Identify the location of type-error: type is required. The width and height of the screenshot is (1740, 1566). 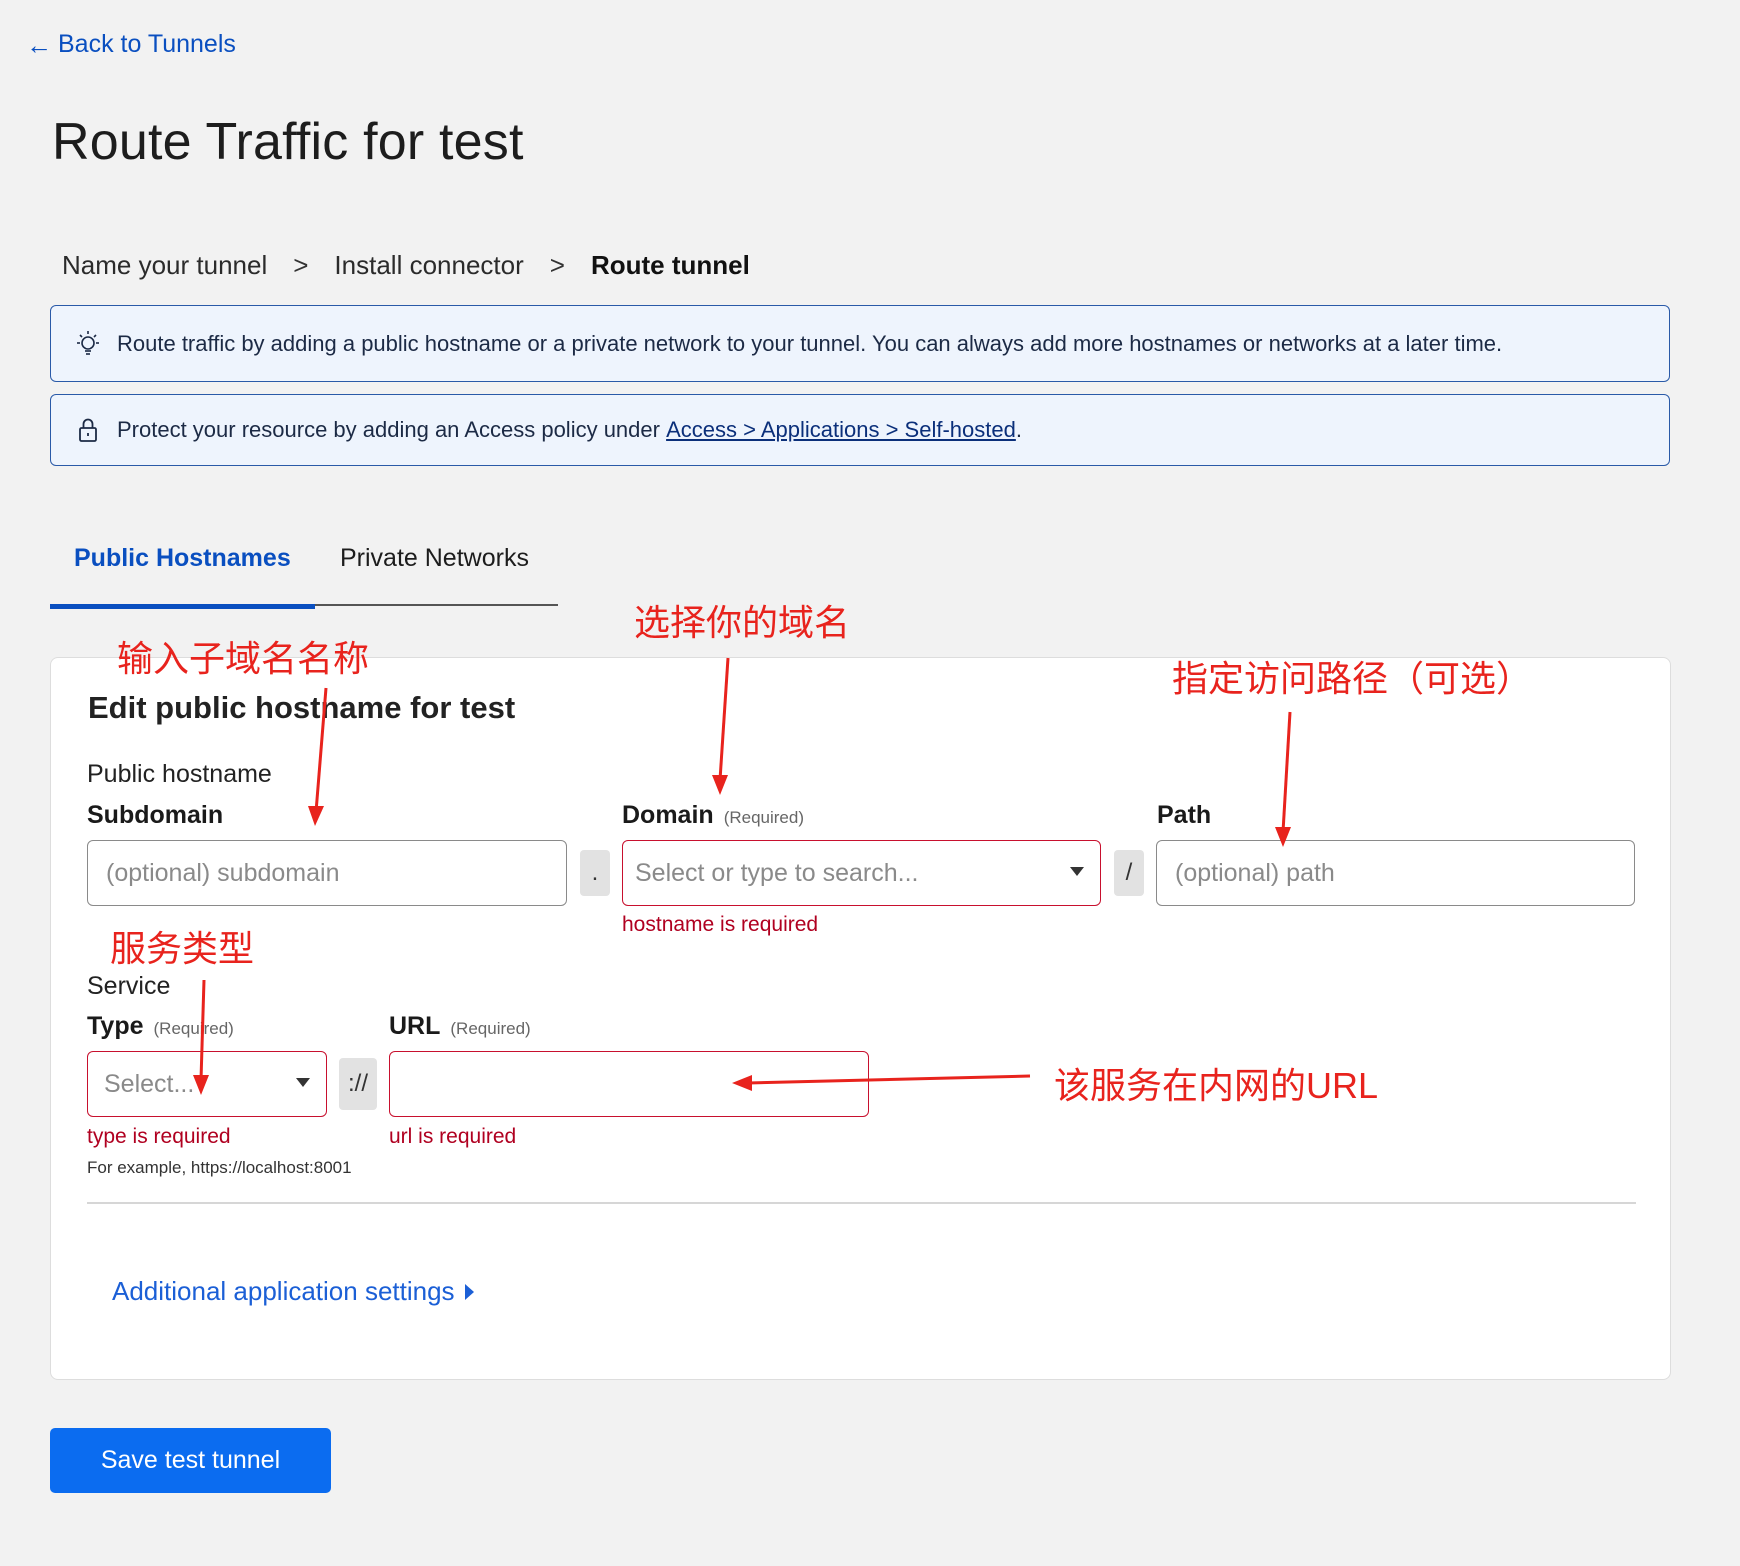
(159, 1136).